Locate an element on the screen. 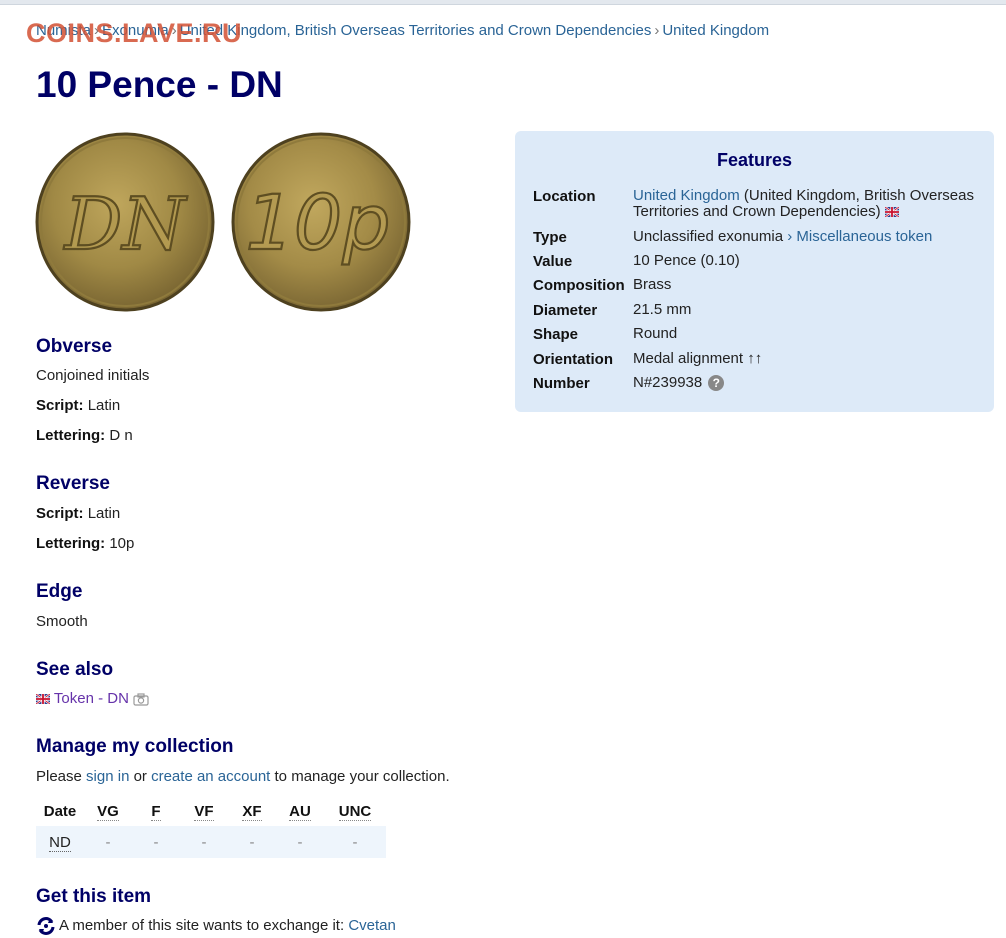 The image size is (1006, 938). feature-label: Diameter is located at coordinates (565, 310).